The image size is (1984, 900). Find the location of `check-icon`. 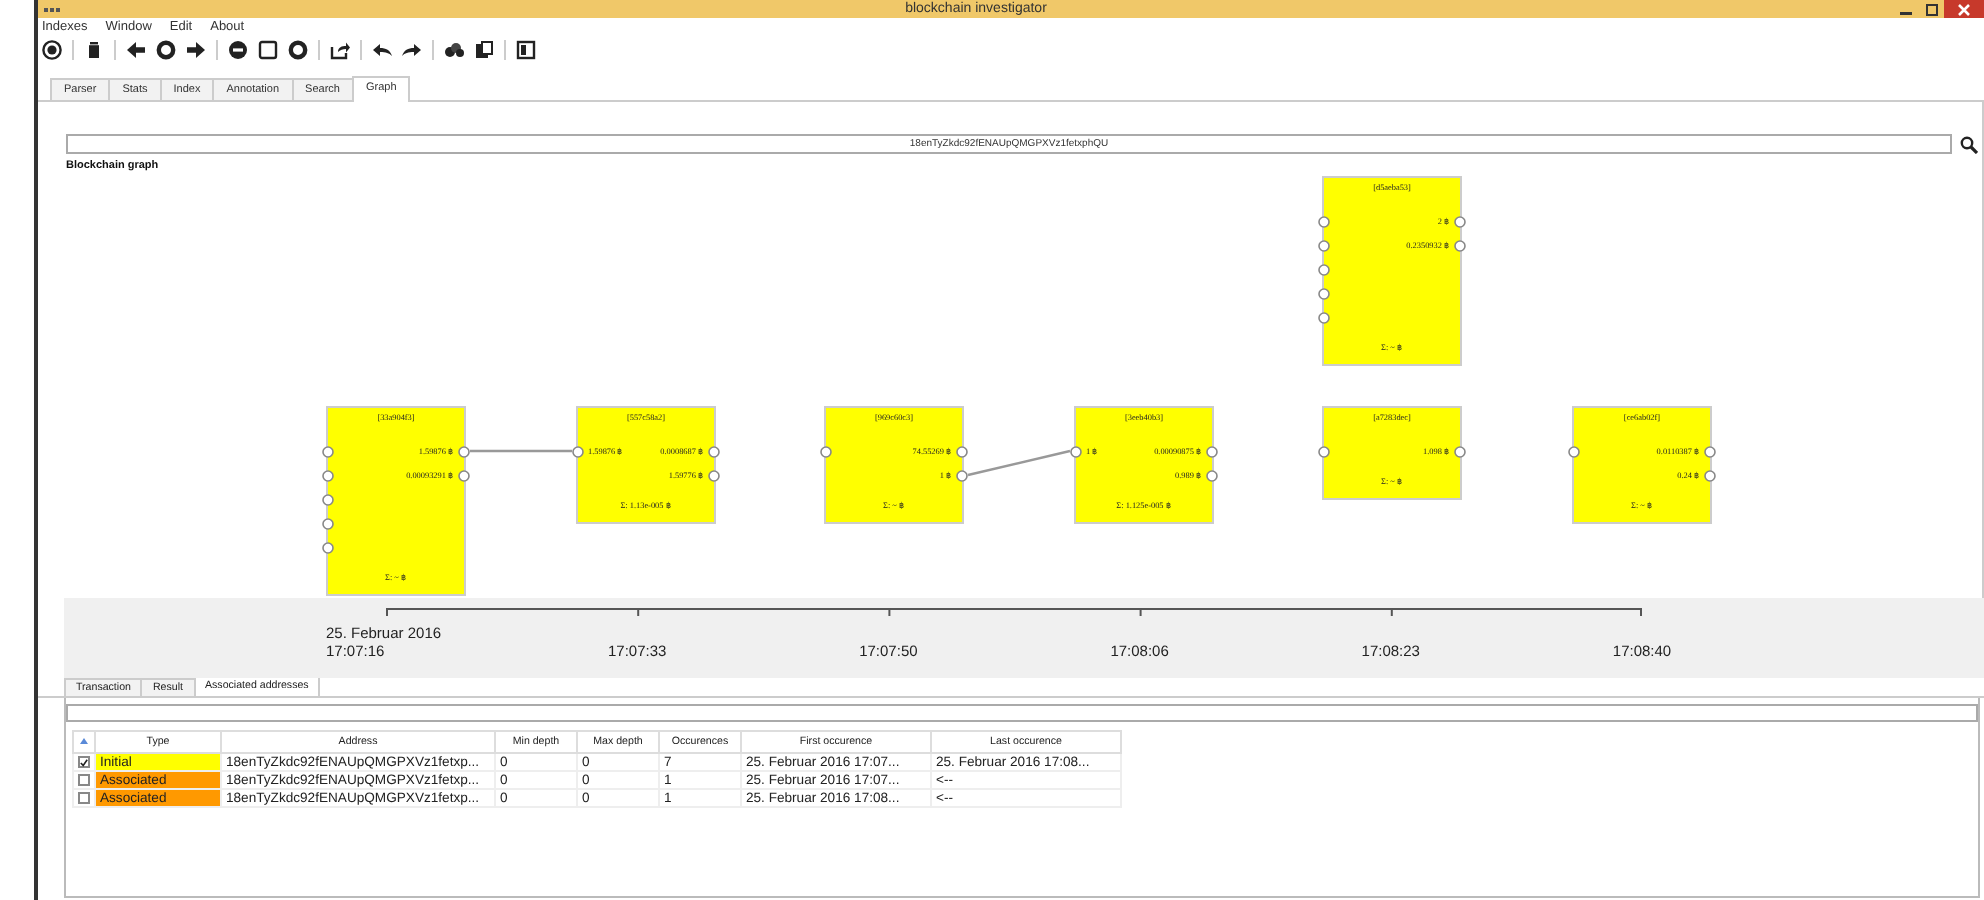

check-icon is located at coordinates (84, 762).